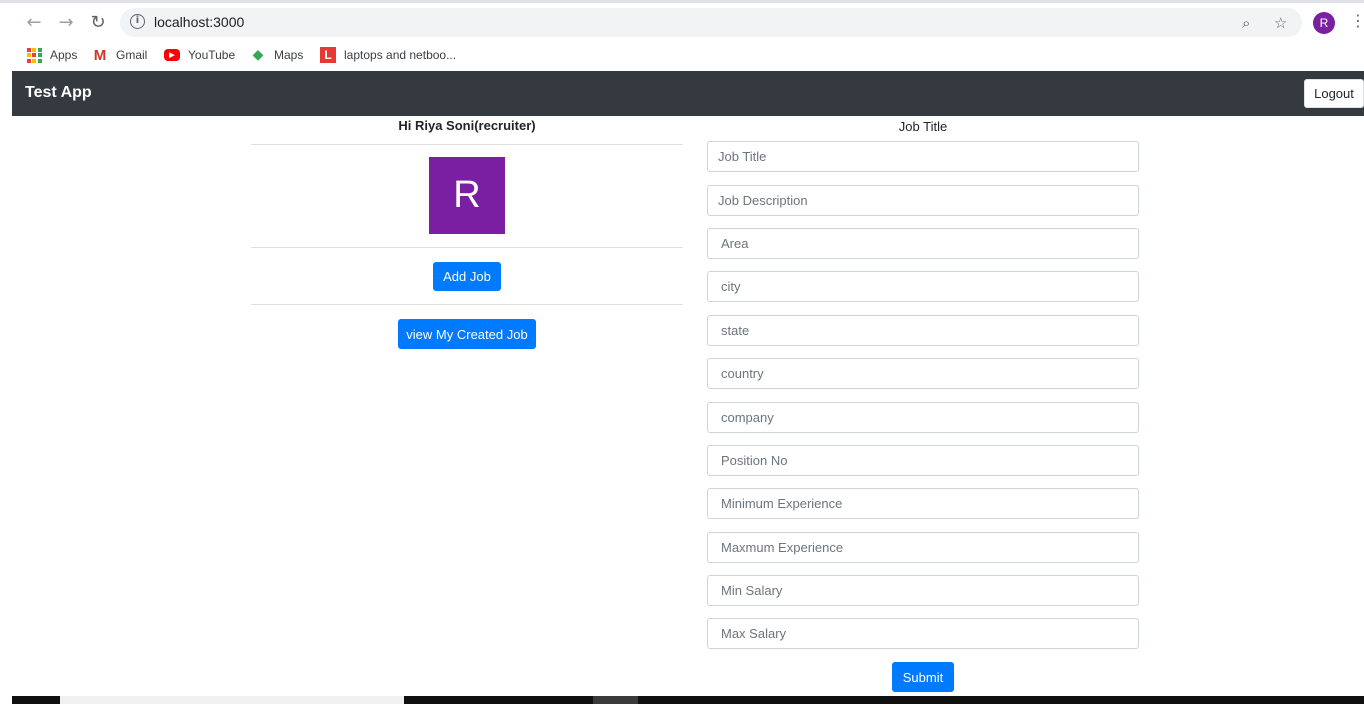 Image resolution: width=1364 pixels, height=704 pixels. What do you see at coordinates (258, 55) in the screenshot?
I see `maps-icon: ◆` at bounding box center [258, 55].